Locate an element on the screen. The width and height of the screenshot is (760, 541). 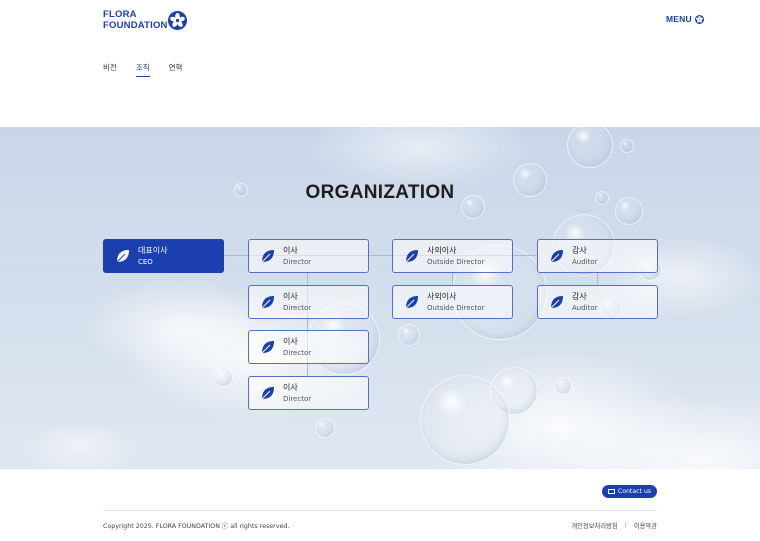
sub-navigation: 비전 조직 연혁 is located at coordinates (152, 69).